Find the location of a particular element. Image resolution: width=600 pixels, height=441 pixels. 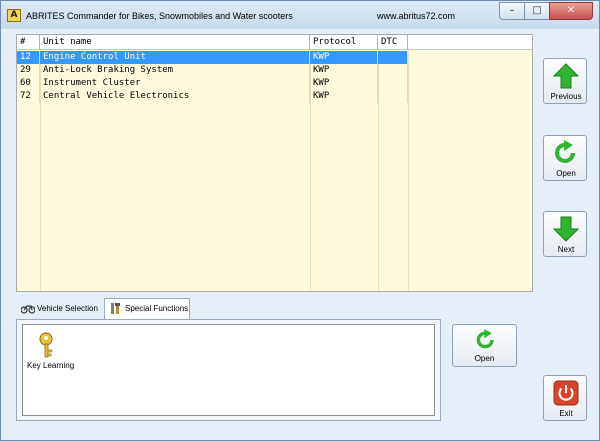

column-header-unit-name: Unit name is located at coordinates (175, 42).